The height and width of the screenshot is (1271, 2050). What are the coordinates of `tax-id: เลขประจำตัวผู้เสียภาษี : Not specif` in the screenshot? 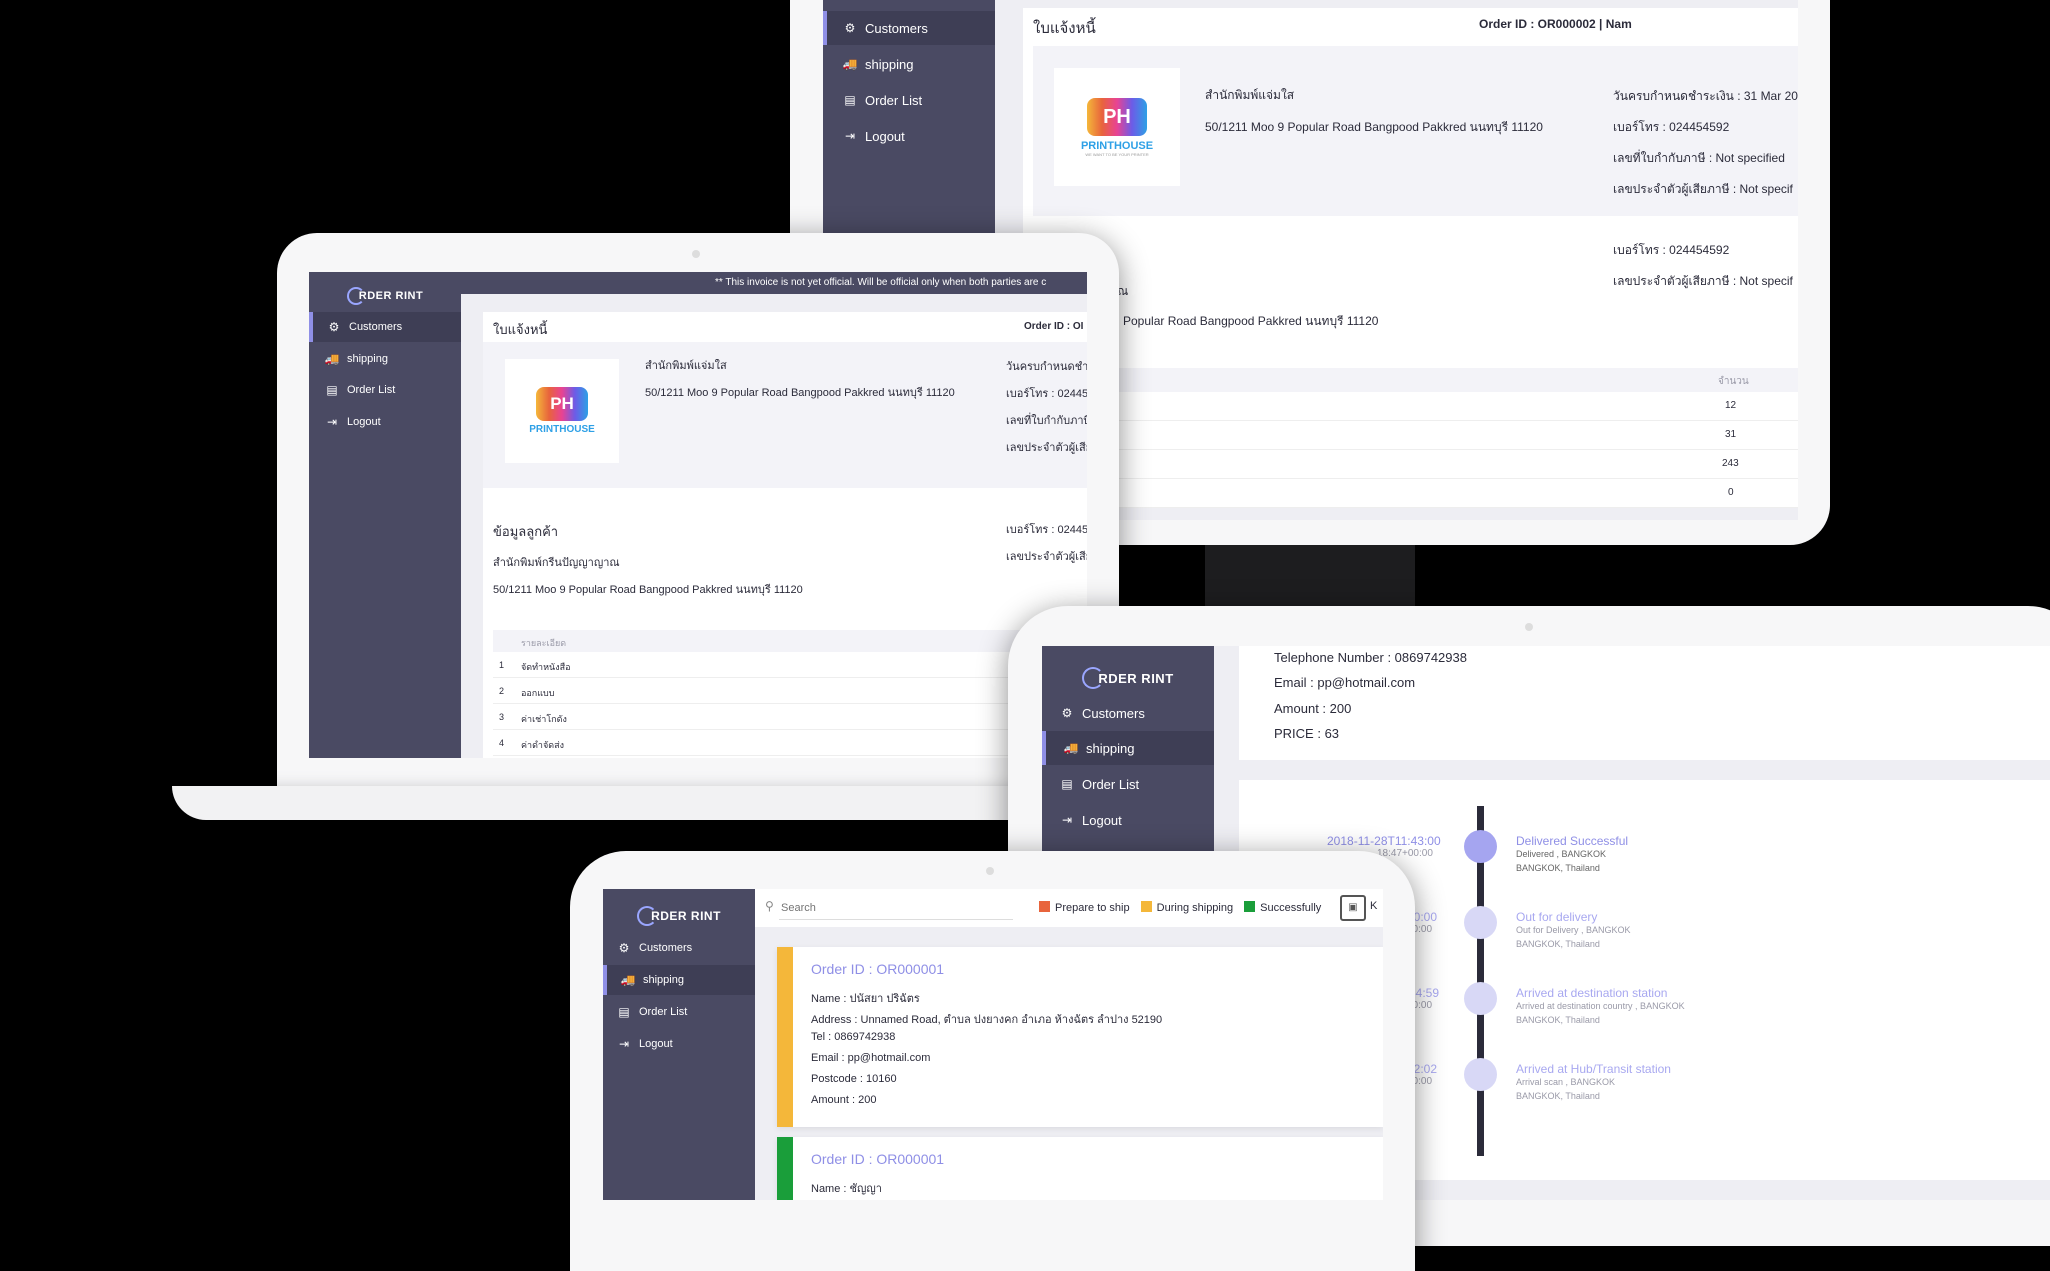 It's located at (1703, 189).